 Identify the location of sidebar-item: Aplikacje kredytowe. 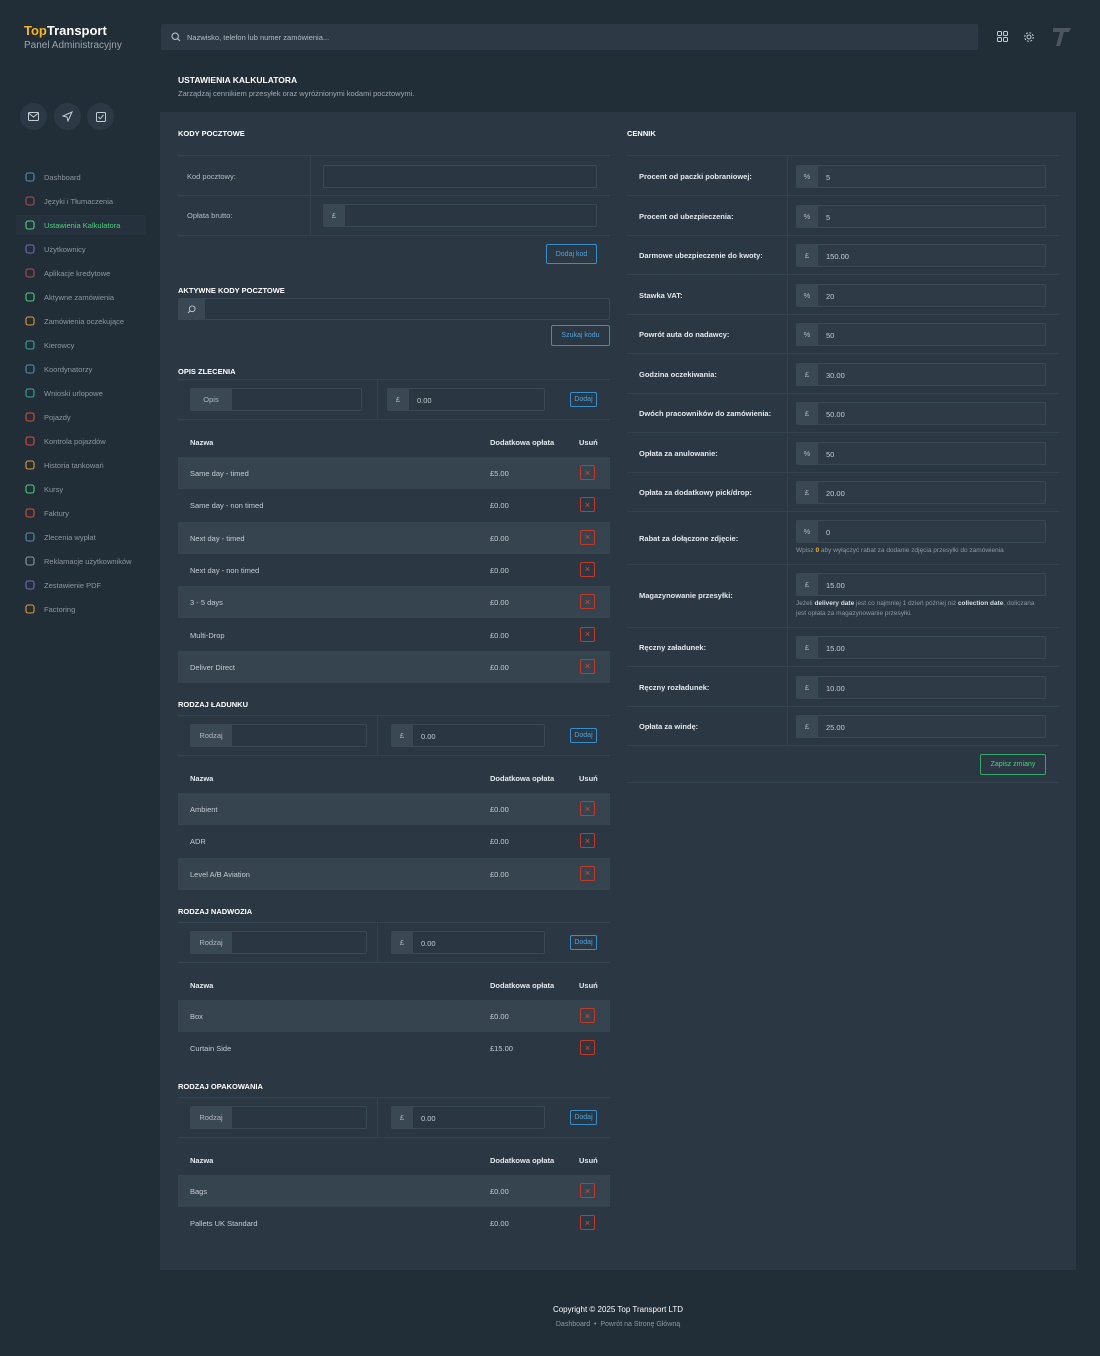
(67, 273).